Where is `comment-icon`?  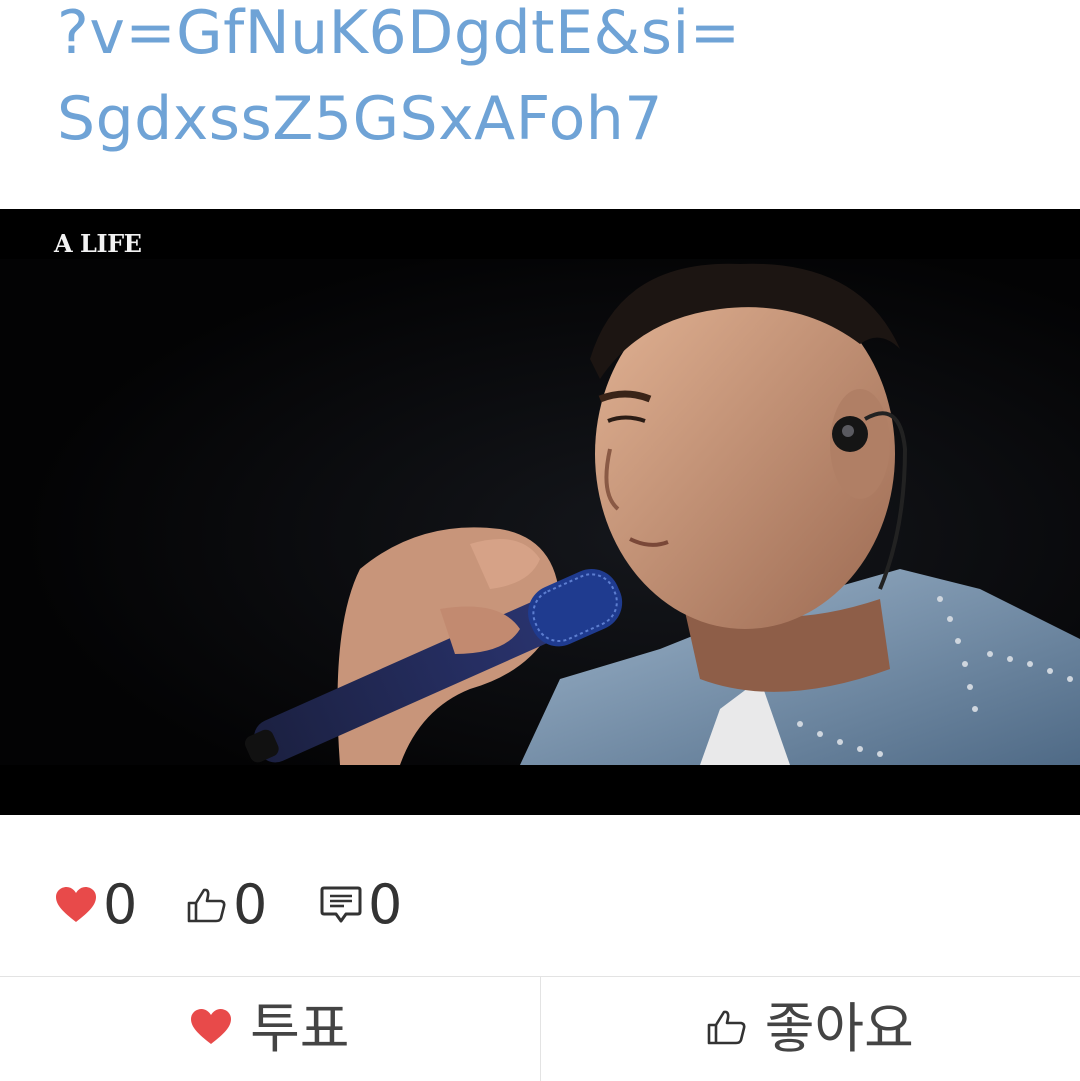
comment-icon is located at coordinates (341, 905).